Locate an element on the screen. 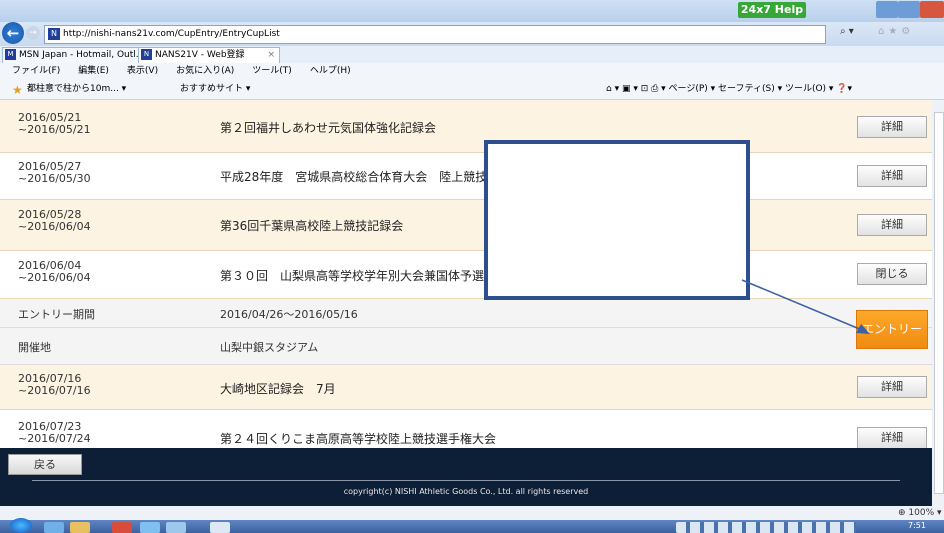  page-footer is located at coordinates (466, 477).